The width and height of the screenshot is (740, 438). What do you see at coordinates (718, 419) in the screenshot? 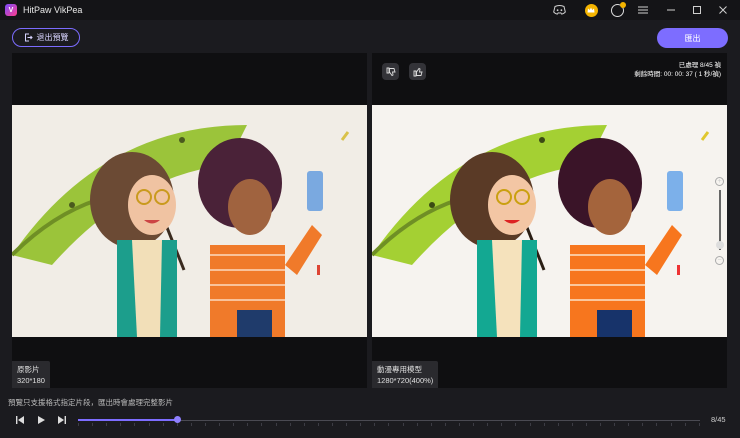
I see `frame-counter: 8/45` at bounding box center [718, 419].